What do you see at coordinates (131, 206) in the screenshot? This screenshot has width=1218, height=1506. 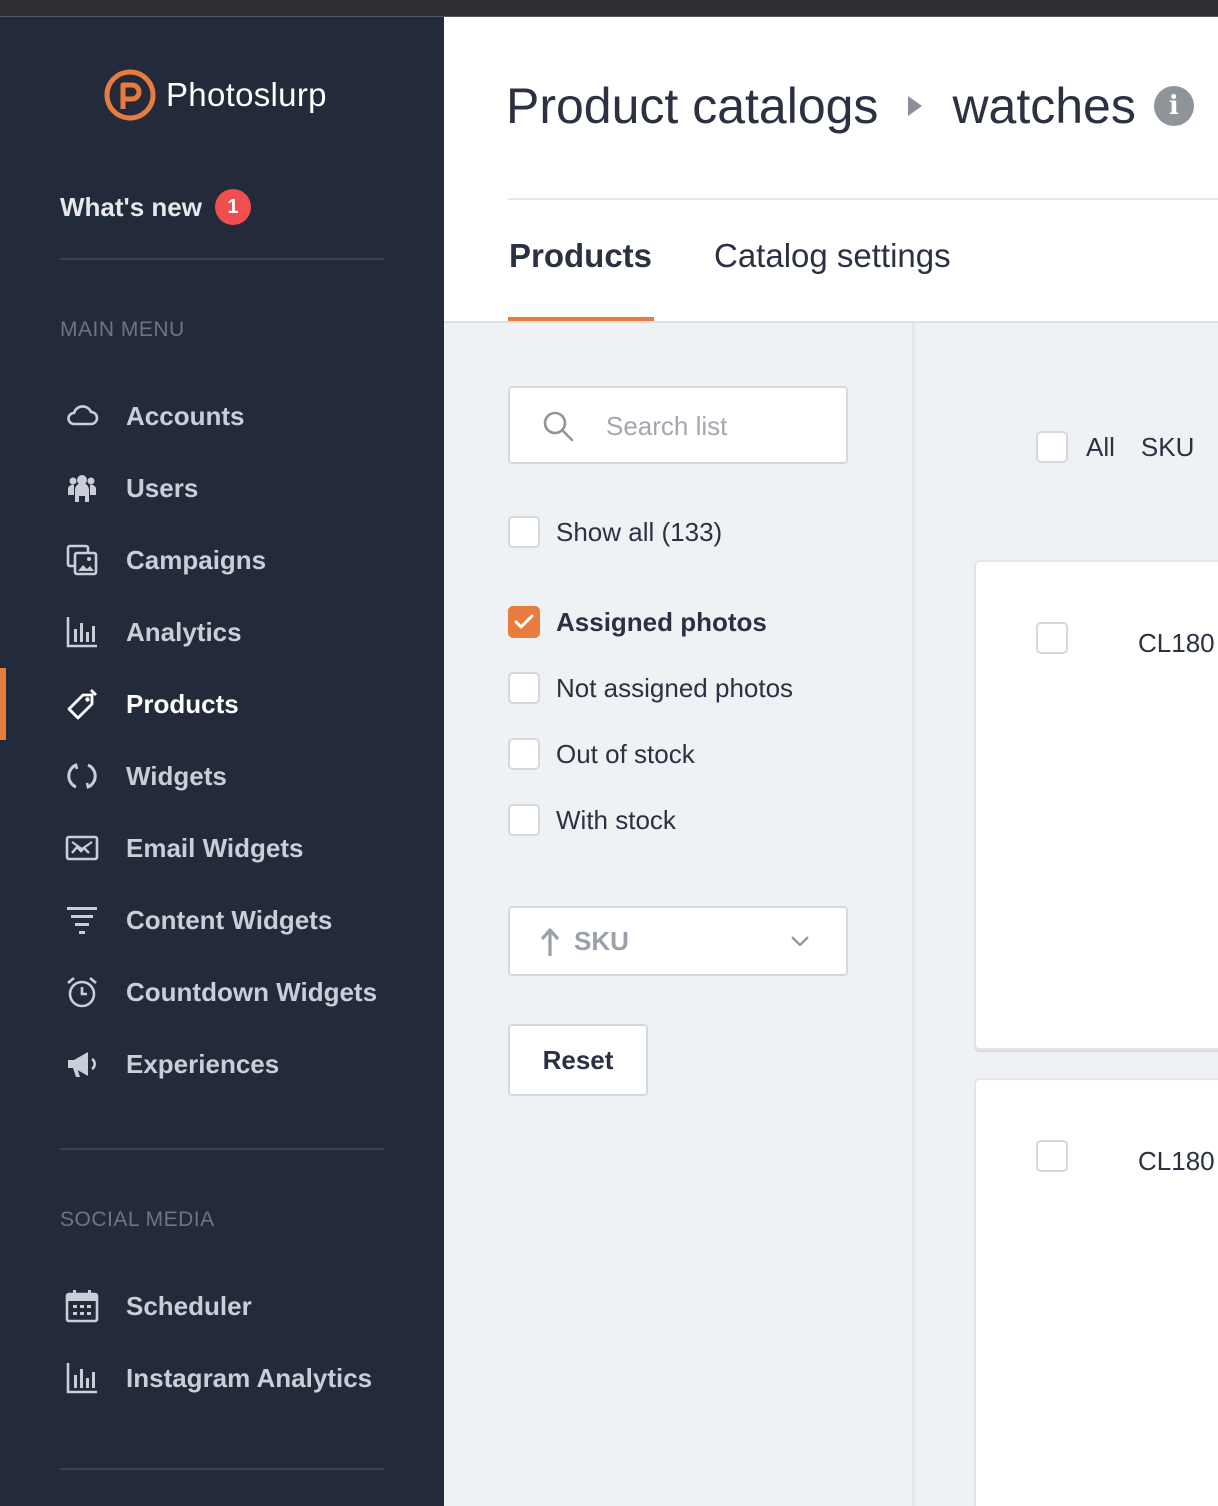 I see `whats-new-label: What's new` at bounding box center [131, 206].